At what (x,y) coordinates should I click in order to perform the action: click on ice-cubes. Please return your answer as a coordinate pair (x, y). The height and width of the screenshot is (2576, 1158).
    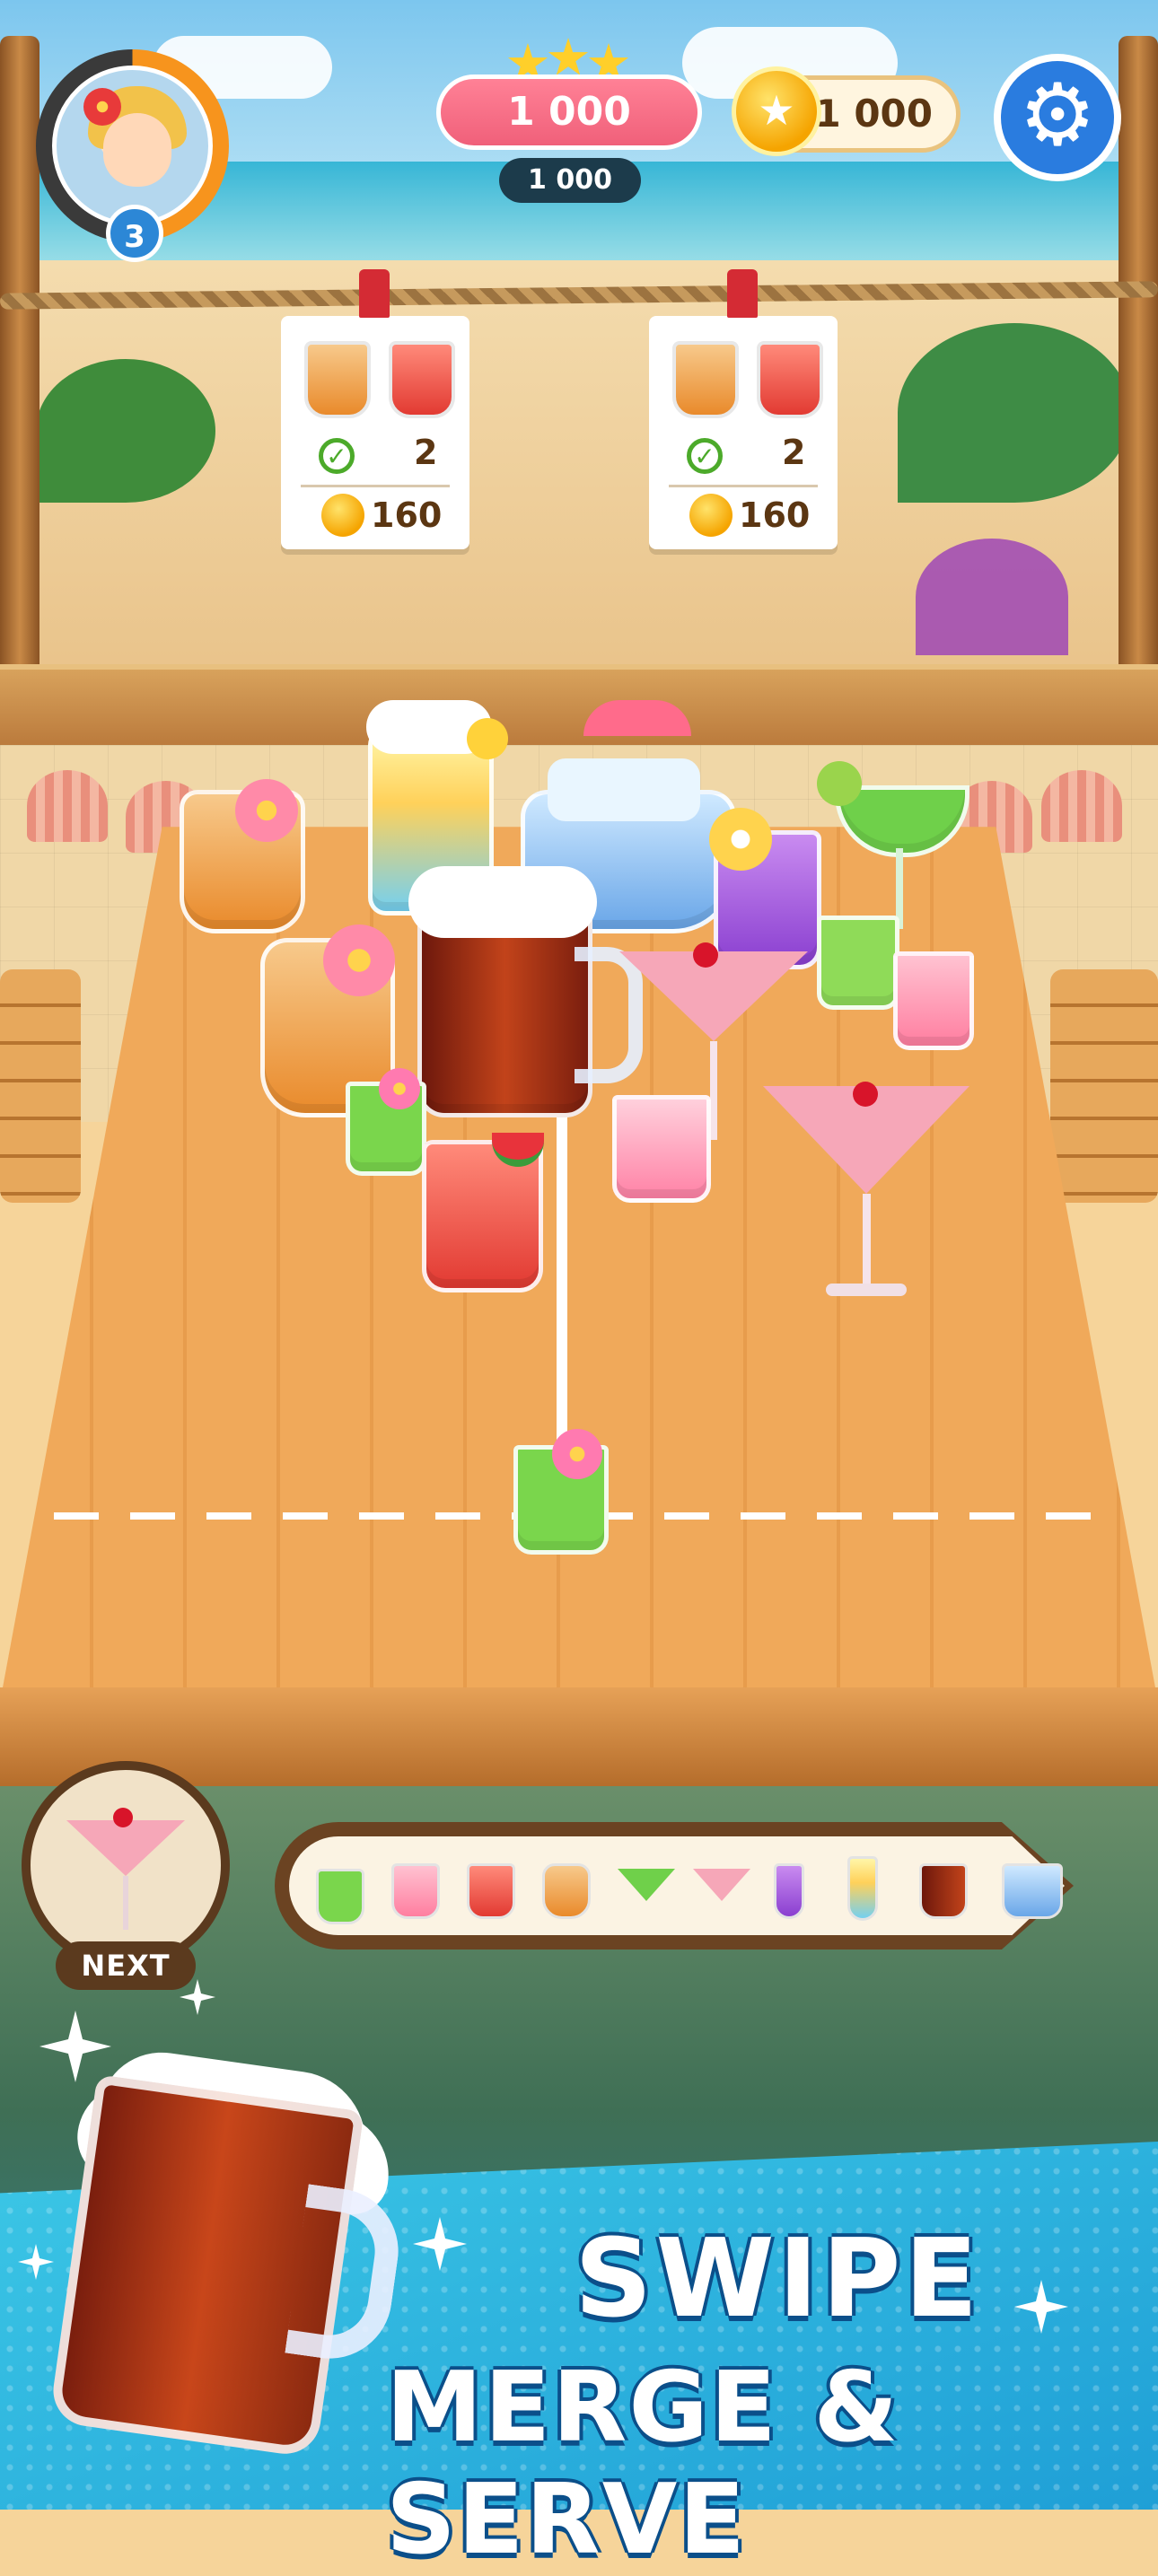
    Looking at the image, I should click on (624, 789).